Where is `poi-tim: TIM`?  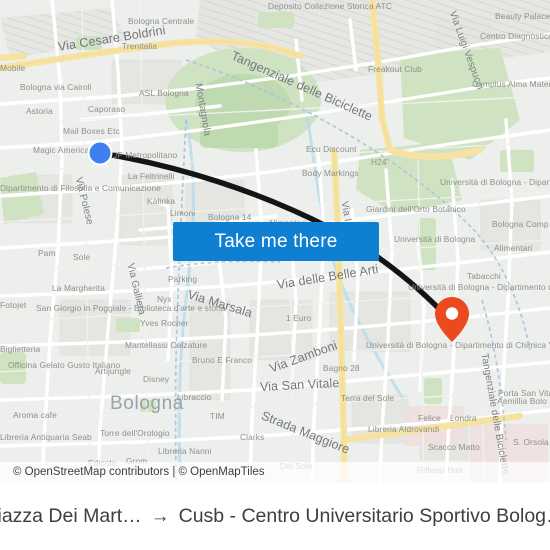
poi-tim: TIM is located at coordinates (217, 416).